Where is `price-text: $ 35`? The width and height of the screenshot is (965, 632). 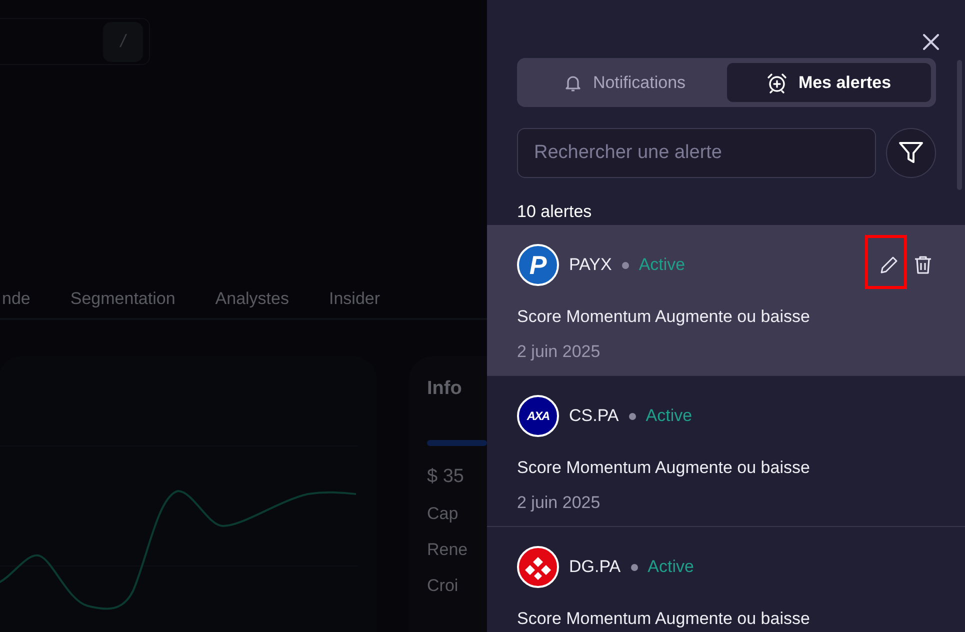 price-text: $ 35 is located at coordinates (446, 477).